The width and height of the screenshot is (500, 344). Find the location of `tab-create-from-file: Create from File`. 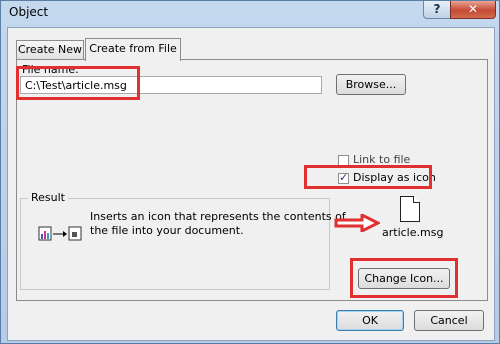

tab-create-from-file: Create from File is located at coordinates (133, 49).